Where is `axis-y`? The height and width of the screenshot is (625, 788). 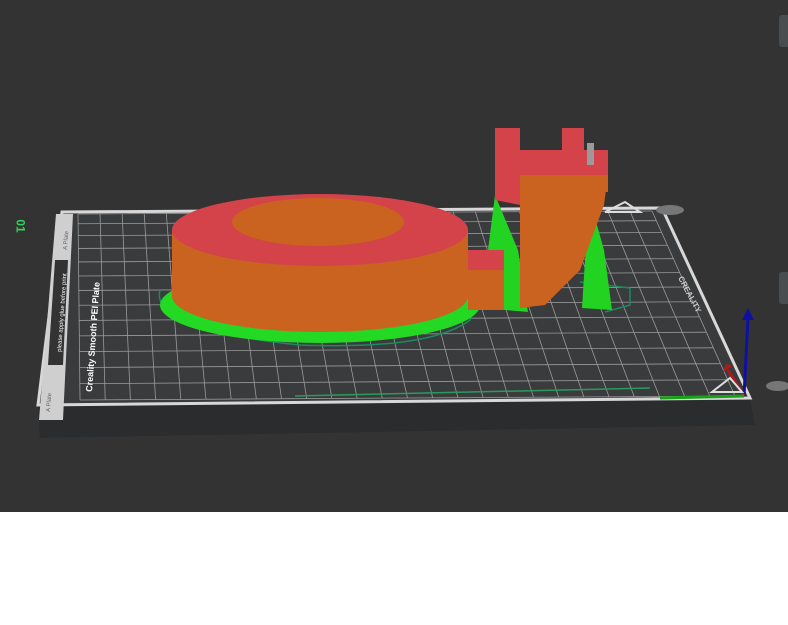 axis-y is located at coordinates (702, 397).